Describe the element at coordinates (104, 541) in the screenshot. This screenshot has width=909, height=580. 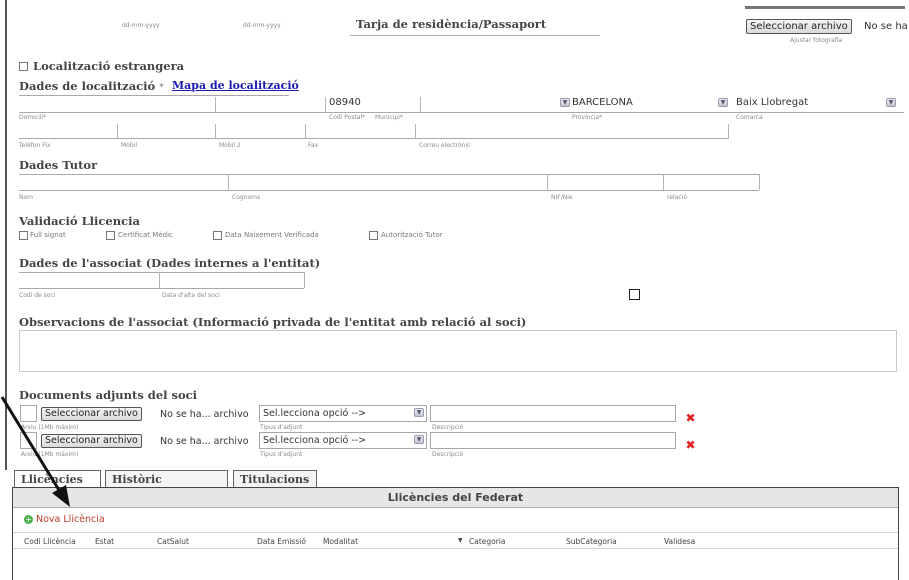
I see `col-status: Estat` at that location.